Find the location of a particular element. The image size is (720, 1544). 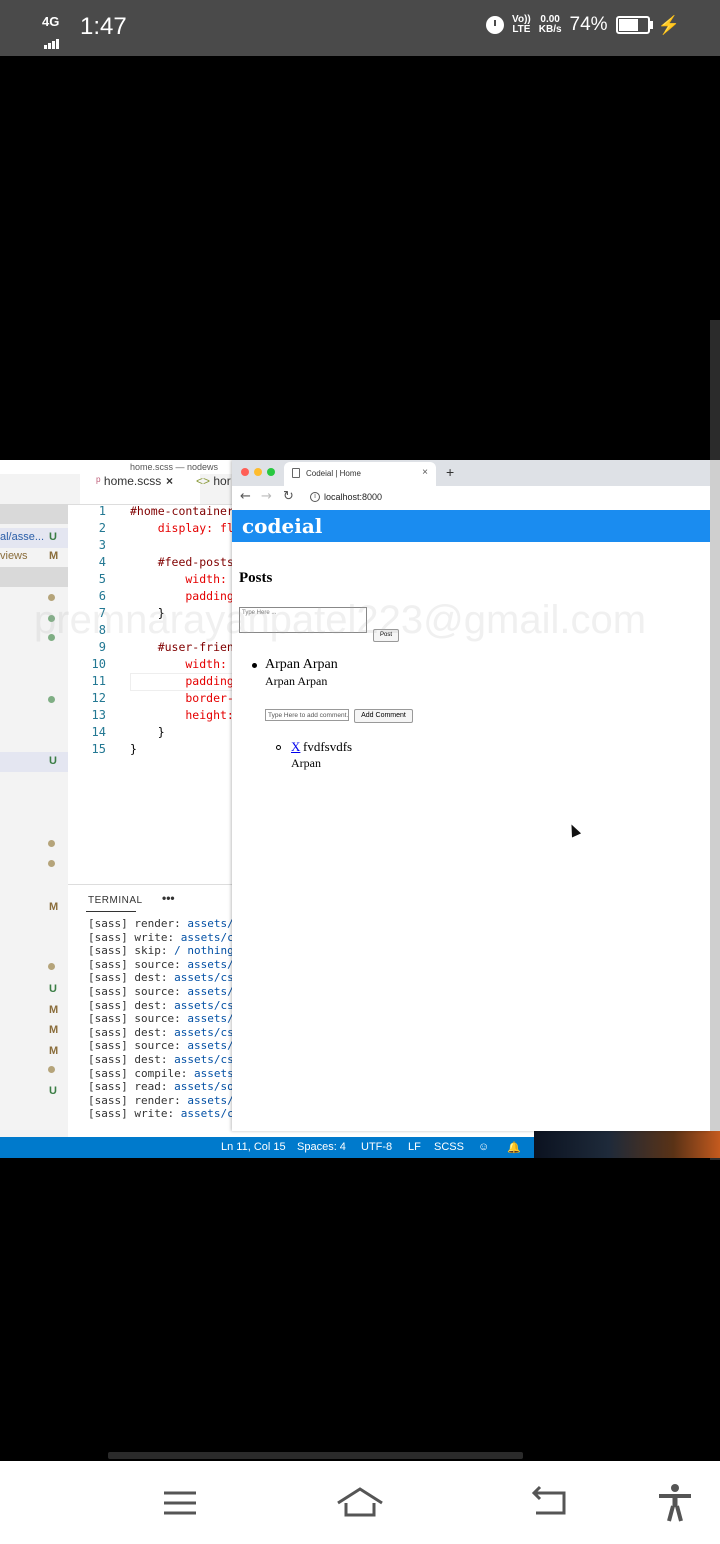

page-icon is located at coordinates (296, 473).